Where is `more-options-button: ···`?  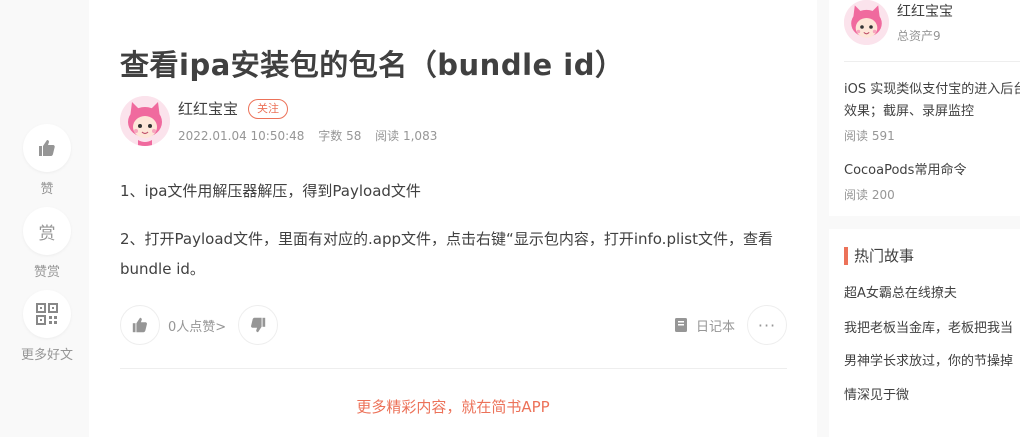
more-options-button: ··· is located at coordinates (767, 325).